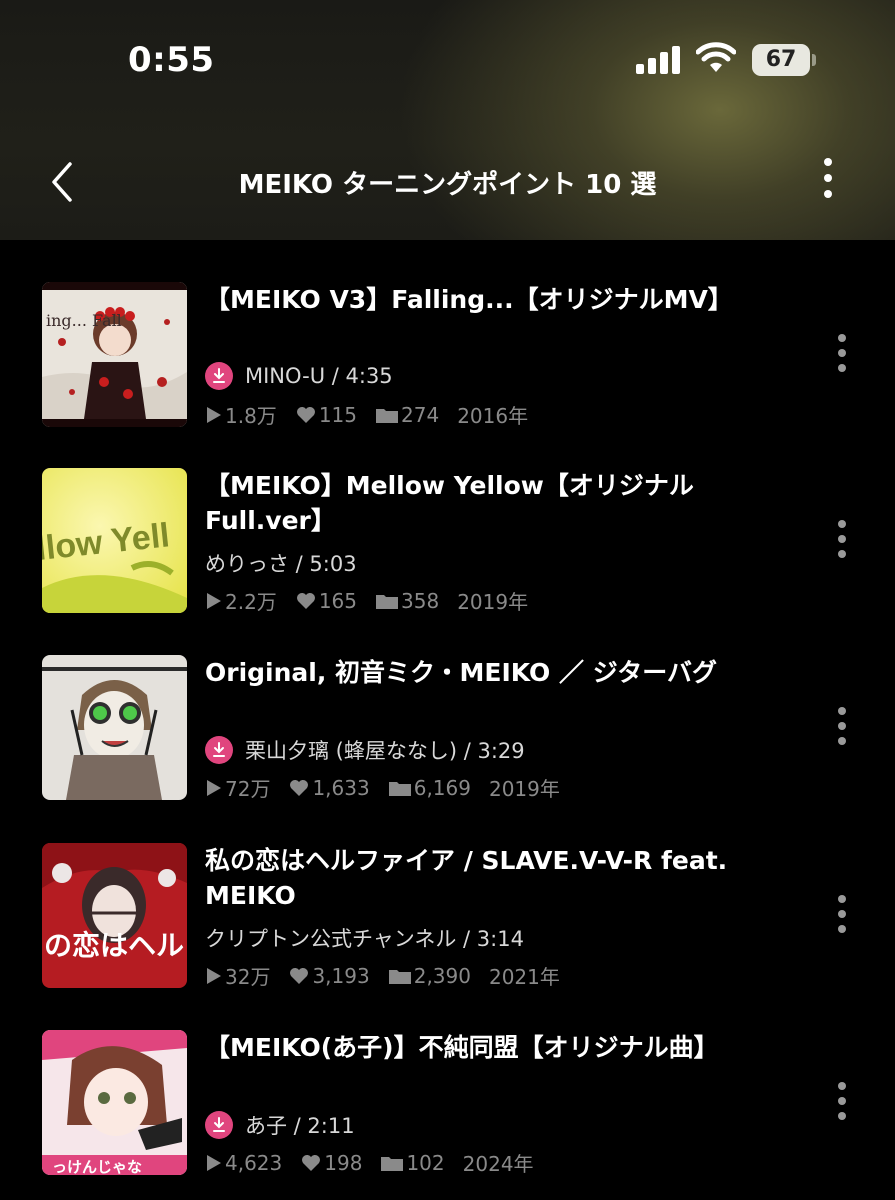 The width and height of the screenshot is (895, 1200). Describe the element at coordinates (319, 376) in the screenshot. I see `author-duration: MINO-U / 4:35` at that location.